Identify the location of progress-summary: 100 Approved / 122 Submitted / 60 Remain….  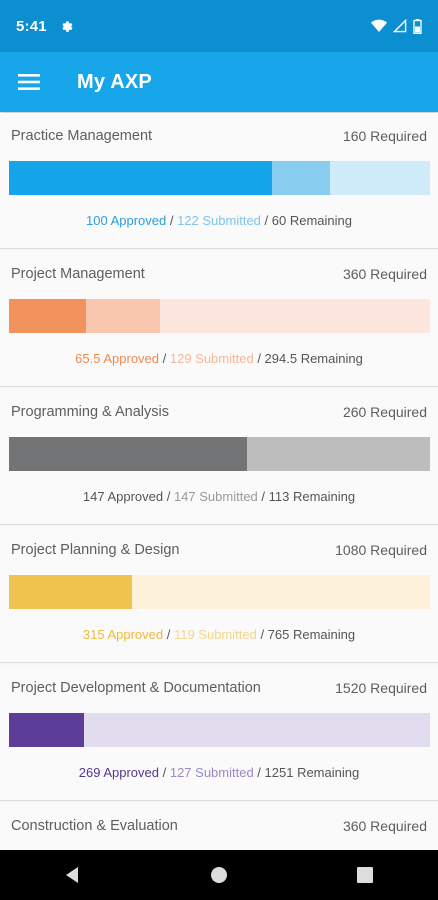
(219, 220).